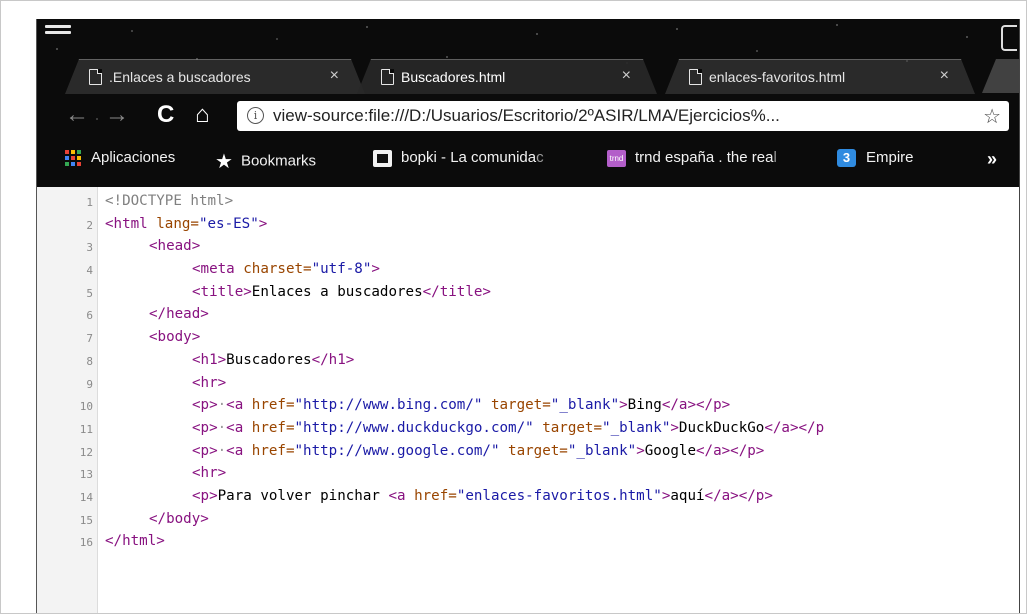 This screenshot has height=614, width=1027. What do you see at coordinates (528, 293) in the screenshot?
I see `source-line: 5 <title>Enlaces a buscadores</title>` at bounding box center [528, 293].